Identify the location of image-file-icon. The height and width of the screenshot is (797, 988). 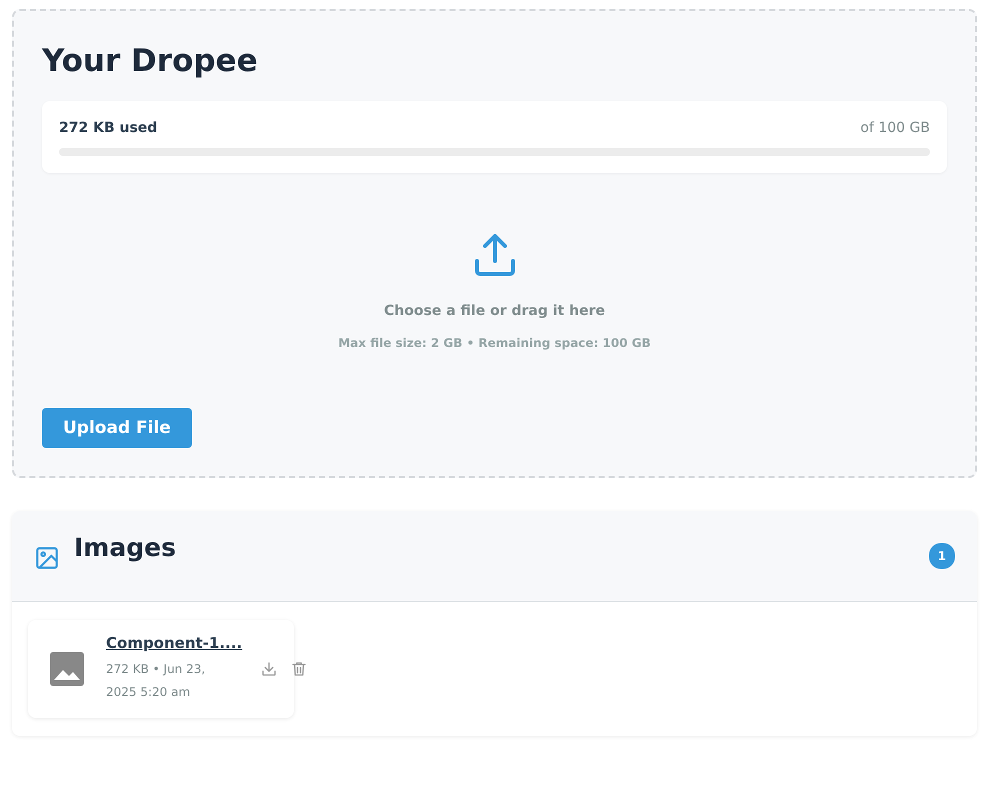
(67, 669).